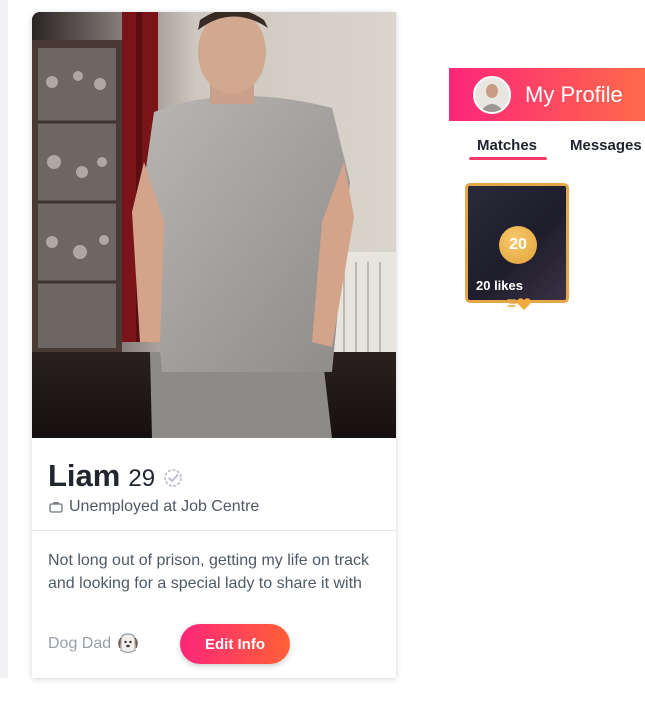 The width and height of the screenshot is (645, 723). What do you see at coordinates (508, 158) in the screenshot?
I see `active-tab-indicator` at bounding box center [508, 158].